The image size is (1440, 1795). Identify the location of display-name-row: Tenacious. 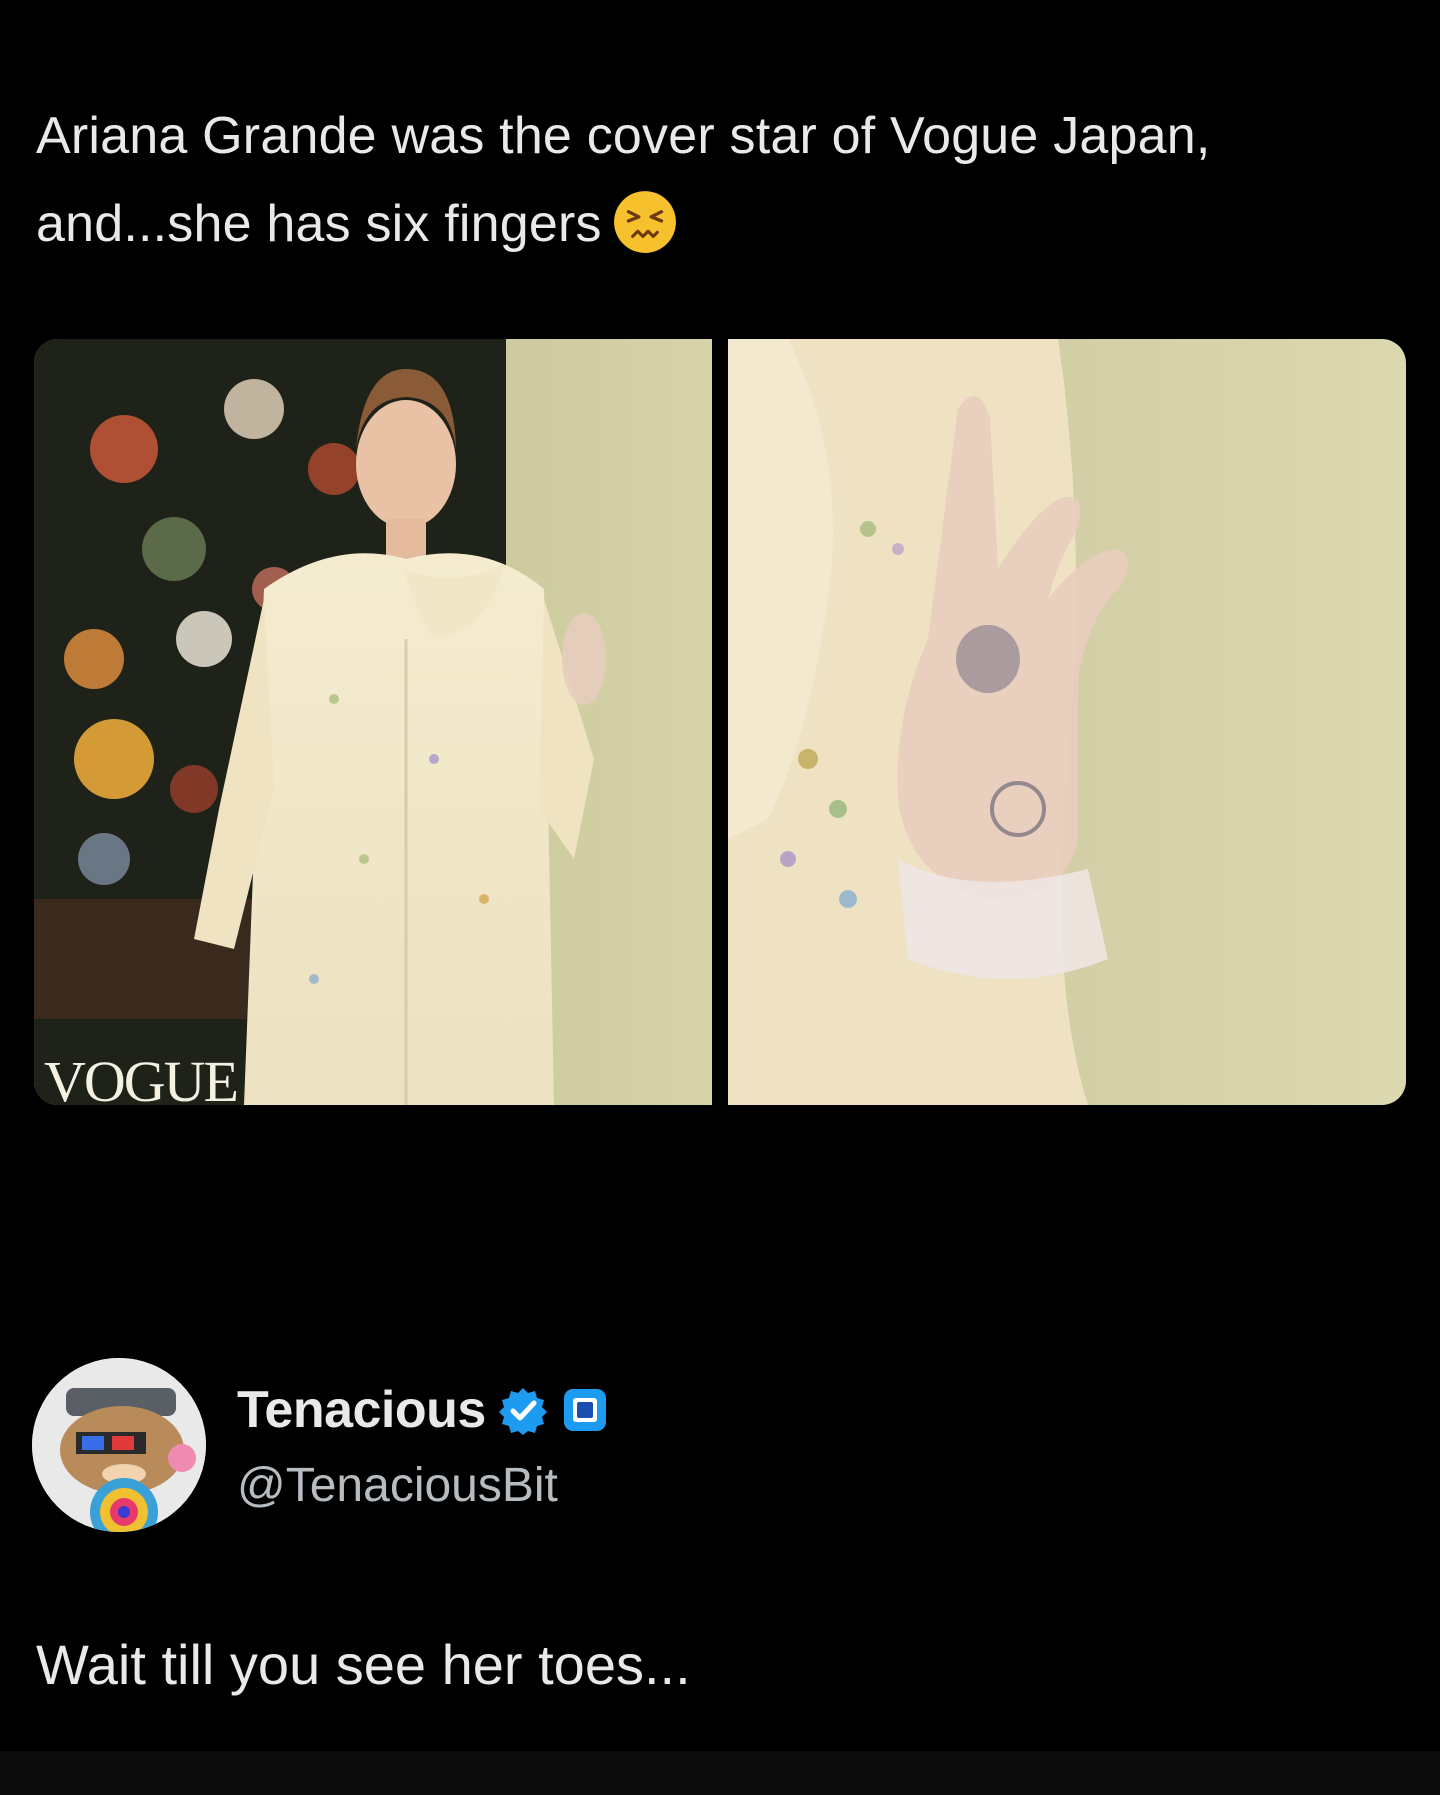
(423, 1410).